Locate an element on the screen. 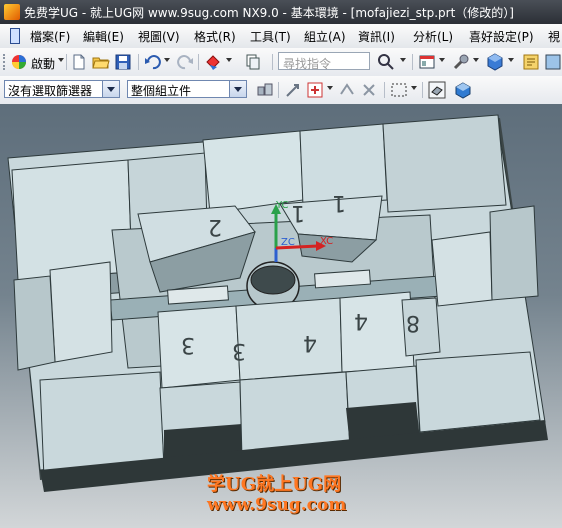 The image size is (562, 528). part-label-8: 8 is located at coordinates (413, 322).